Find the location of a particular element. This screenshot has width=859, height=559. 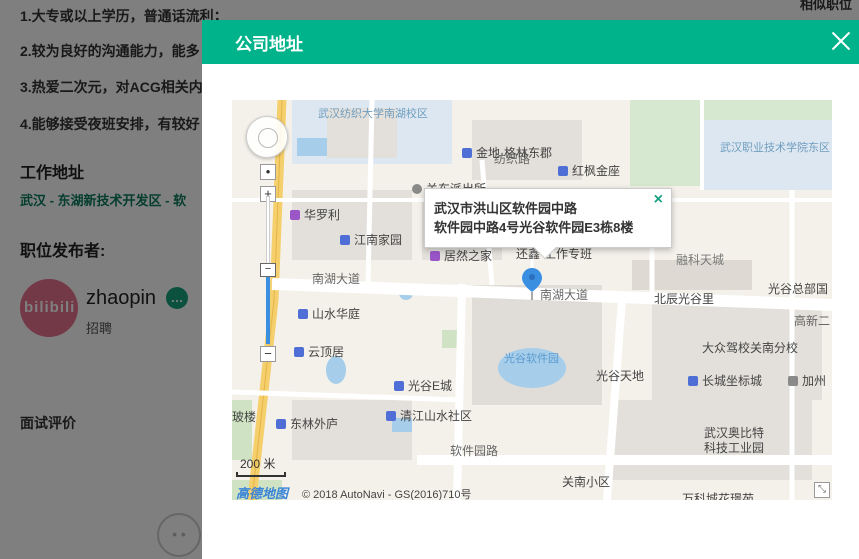

poi-shanshui: 山水华庭 is located at coordinates (329, 314).